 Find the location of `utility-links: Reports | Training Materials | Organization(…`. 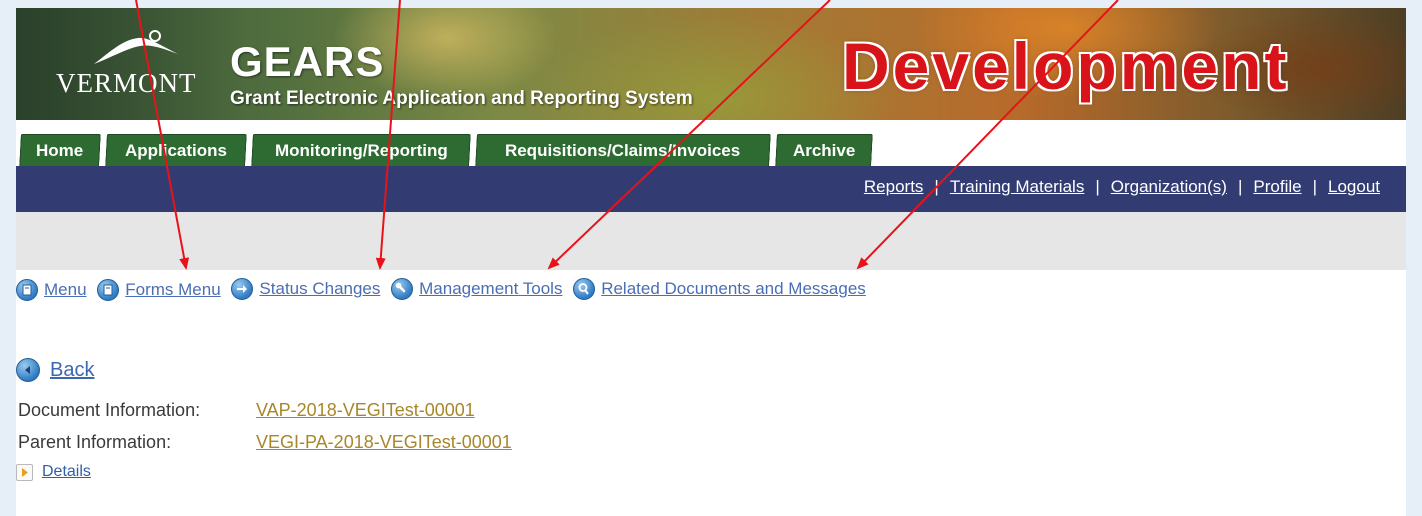

utility-links: Reports | Training Materials | Organization(… is located at coordinates (1121, 186).